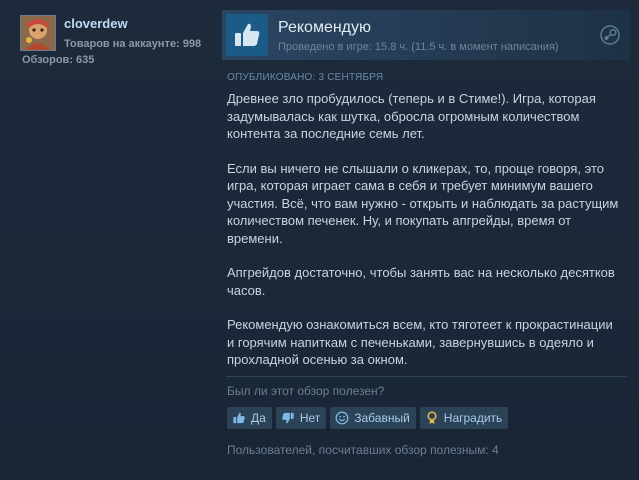 This screenshot has width=639, height=480. I want to click on funny-label: Забавный, so click(382, 418).